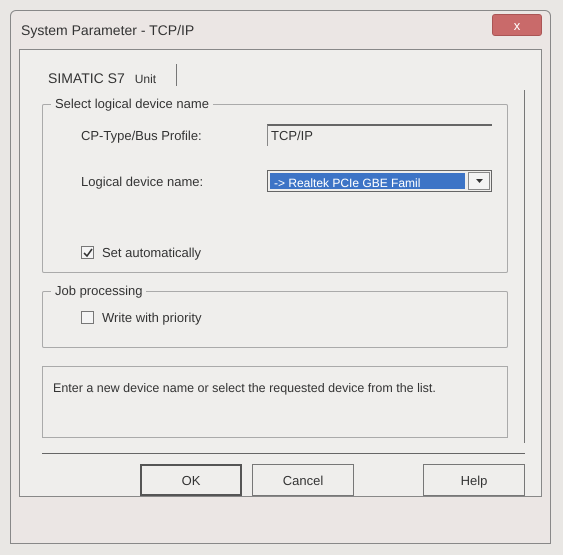  I want to click on checkbox-label: Write with priority, so click(152, 317).